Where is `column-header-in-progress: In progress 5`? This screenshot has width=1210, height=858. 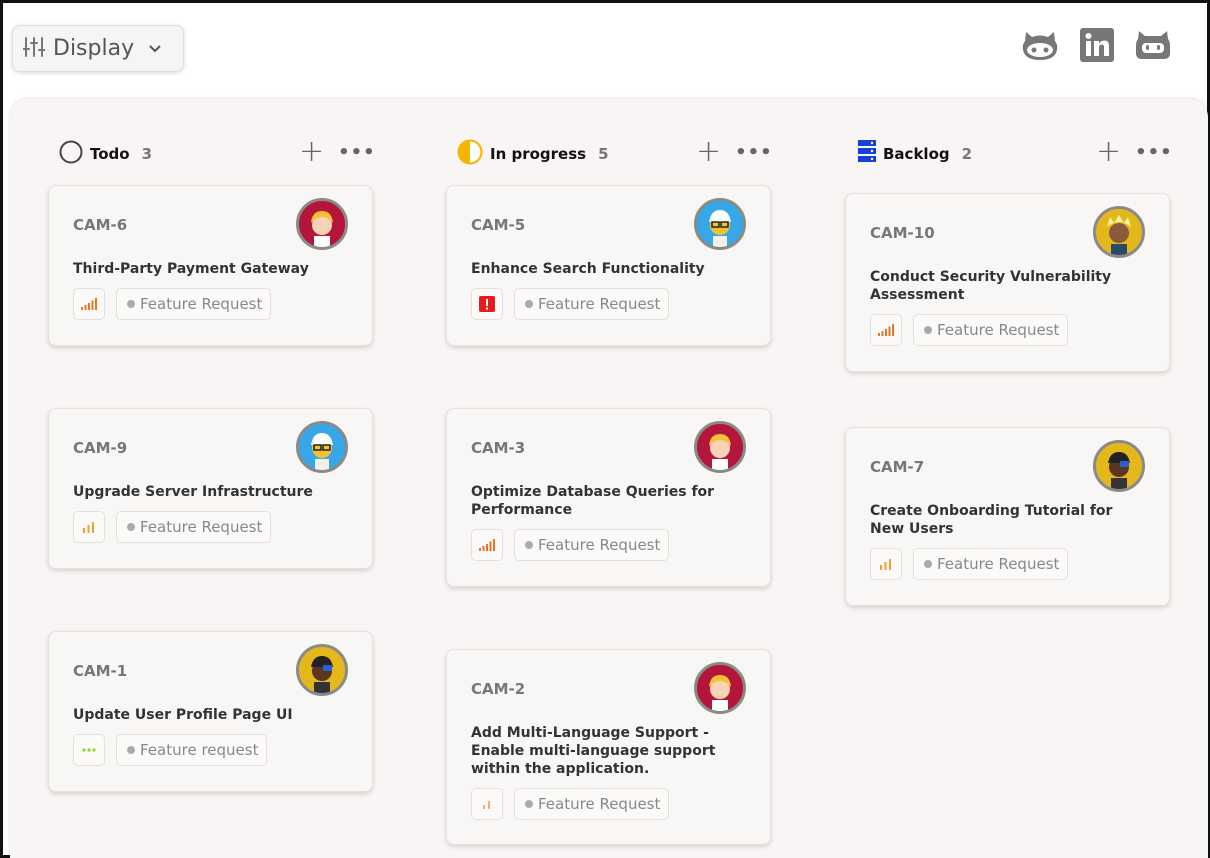 column-header-in-progress: In progress 5 is located at coordinates (533, 154).